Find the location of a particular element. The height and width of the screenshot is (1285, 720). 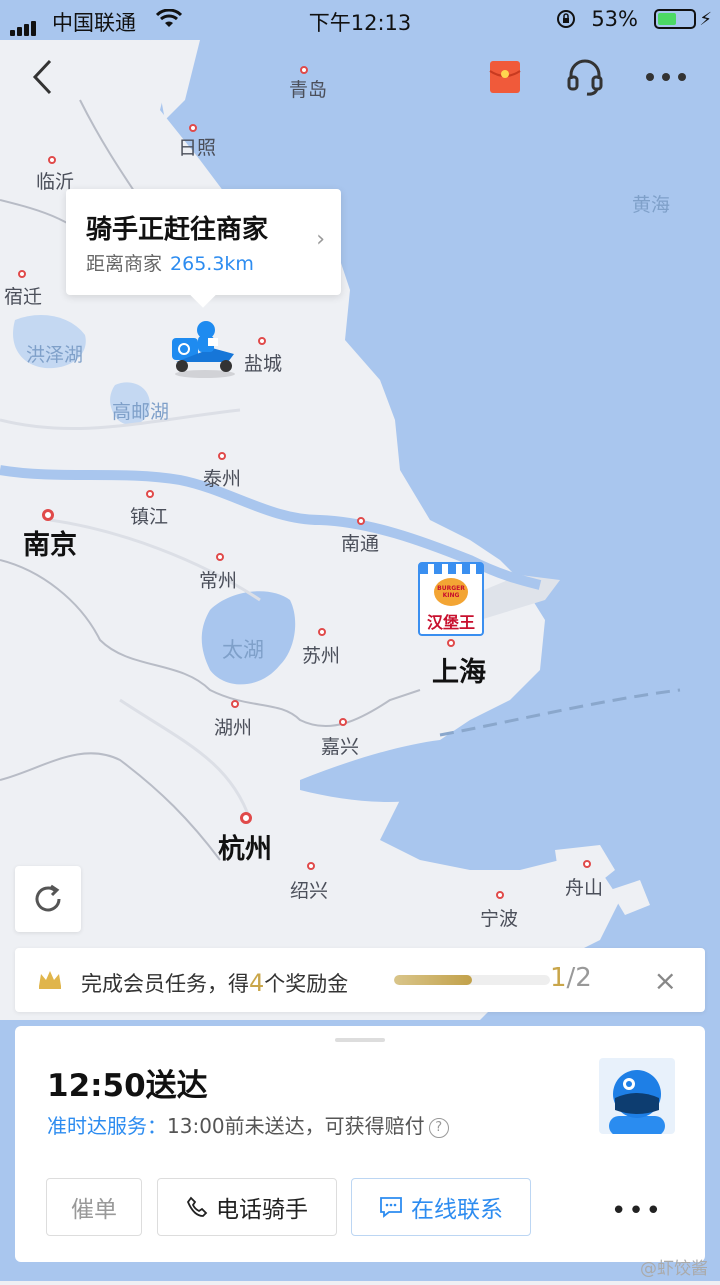

crown-icon is located at coordinates (50, 981).